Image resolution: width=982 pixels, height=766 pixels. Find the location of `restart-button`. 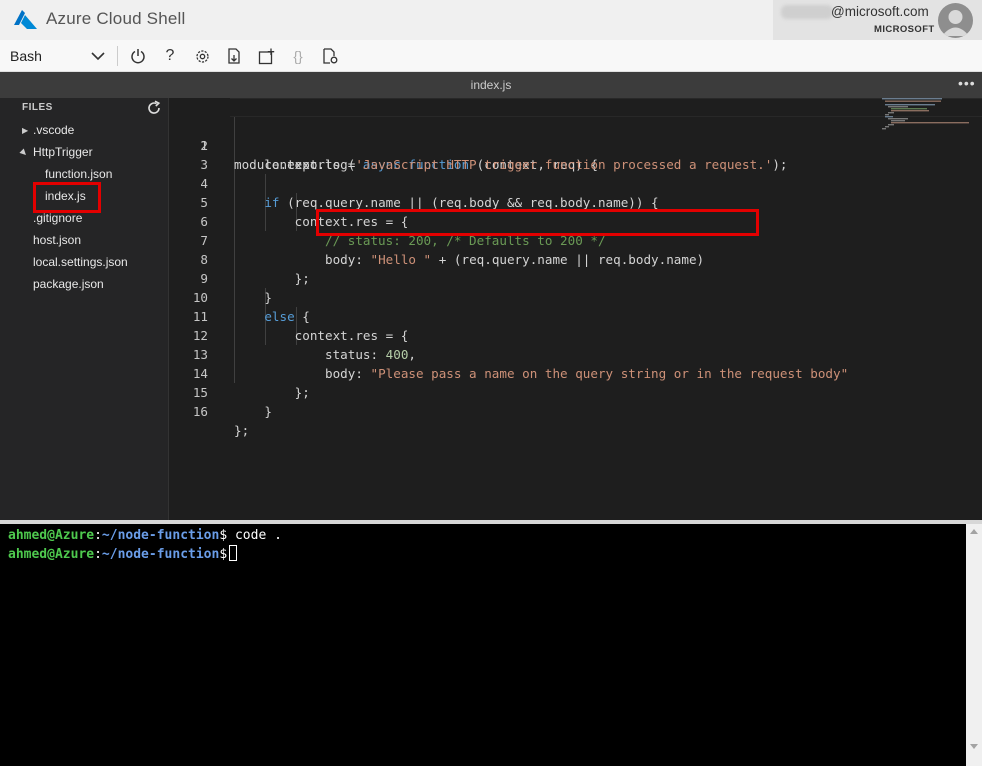

restart-button is located at coordinates (138, 56).